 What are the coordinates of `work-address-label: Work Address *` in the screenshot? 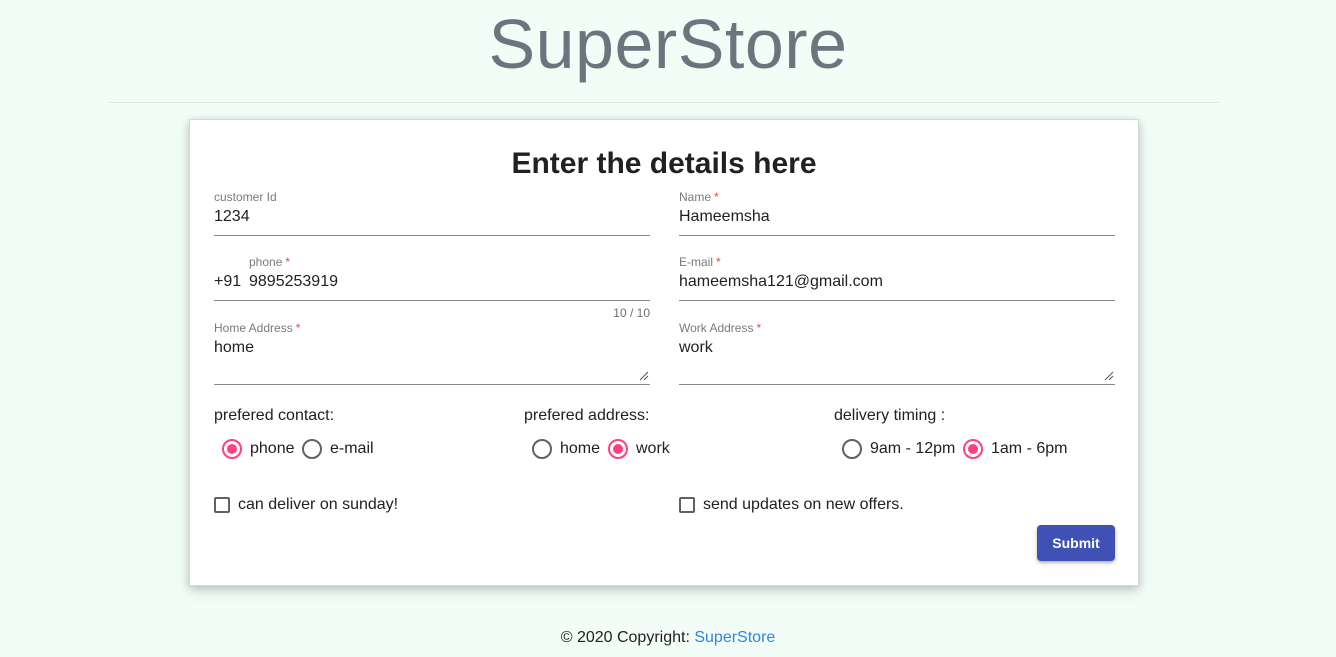 It's located at (720, 328).